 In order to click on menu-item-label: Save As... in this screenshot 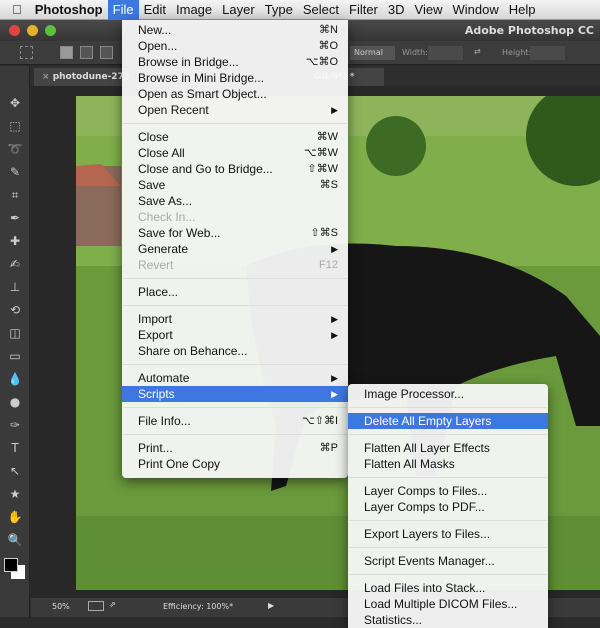, I will do `click(165, 201)`.